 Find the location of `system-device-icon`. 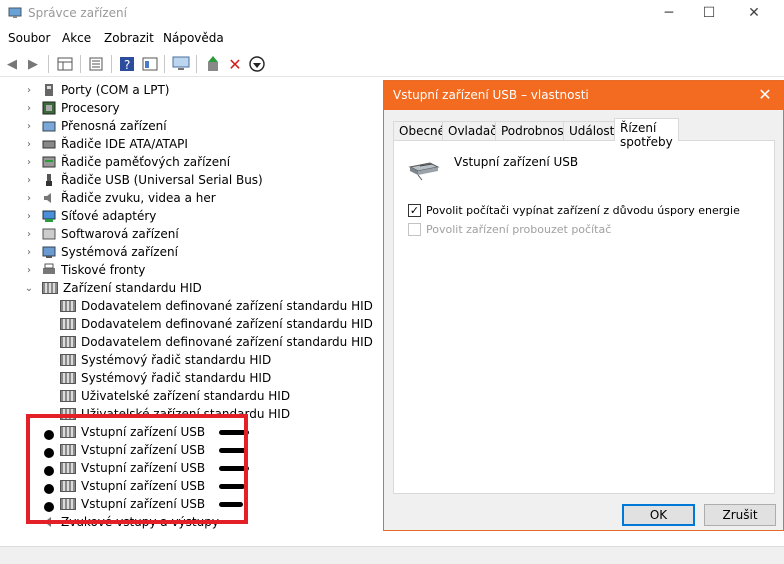

system-device-icon is located at coordinates (49, 252).